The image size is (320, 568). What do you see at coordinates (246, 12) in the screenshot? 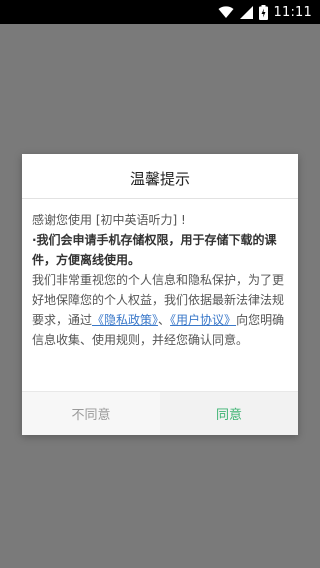
I see `signal-icon` at bounding box center [246, 12].